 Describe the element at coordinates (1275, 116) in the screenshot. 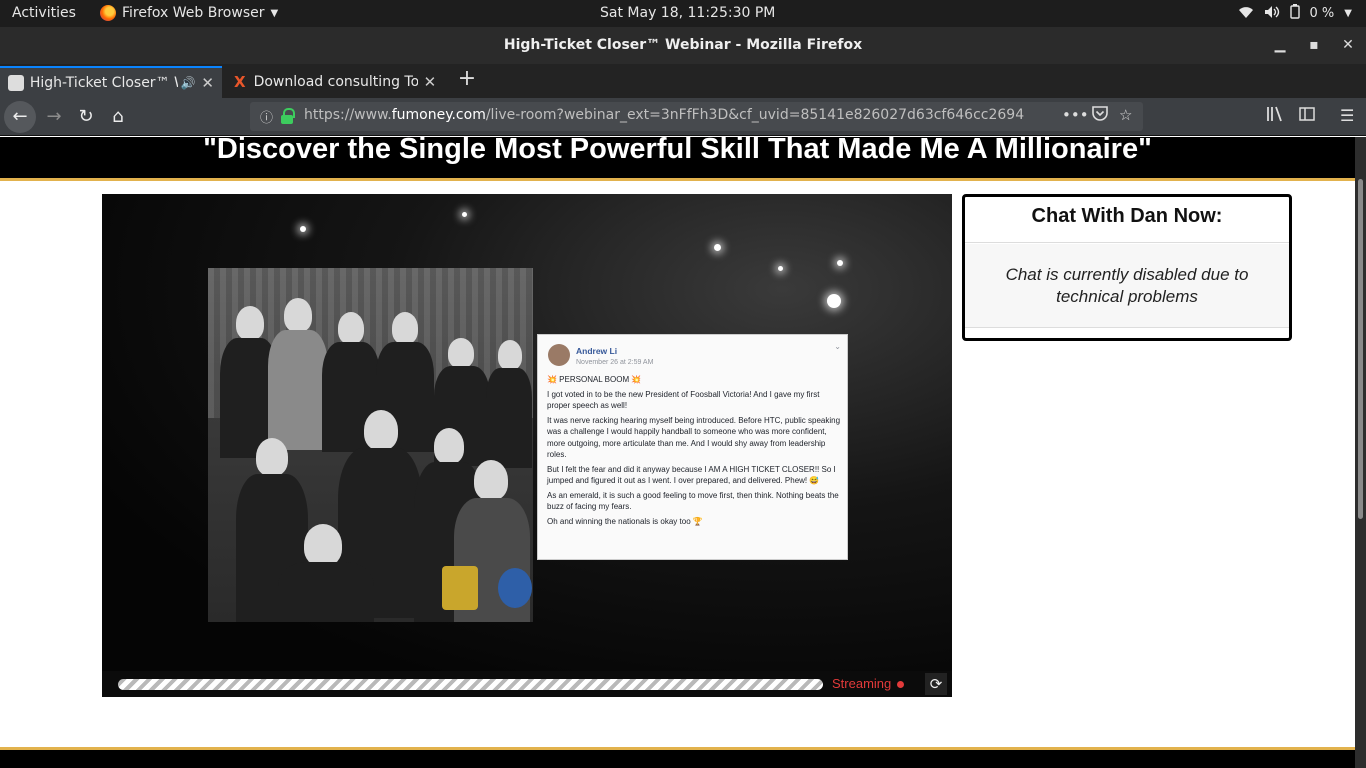

I see `library-icon` at that location.